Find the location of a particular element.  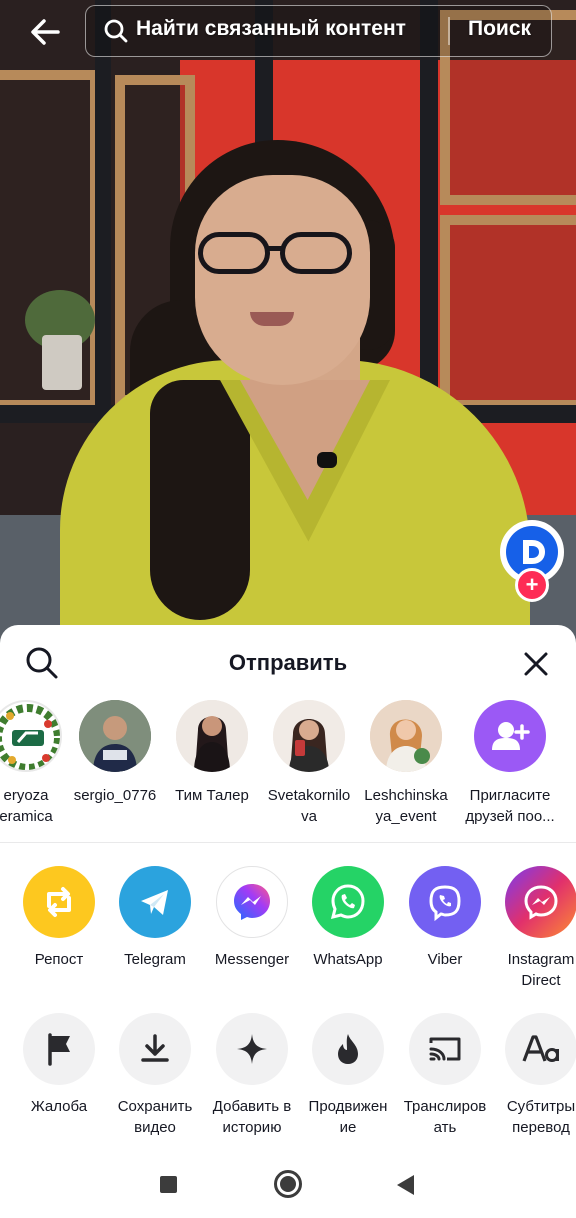

cast-icon is located at coordinates (445, 1049).